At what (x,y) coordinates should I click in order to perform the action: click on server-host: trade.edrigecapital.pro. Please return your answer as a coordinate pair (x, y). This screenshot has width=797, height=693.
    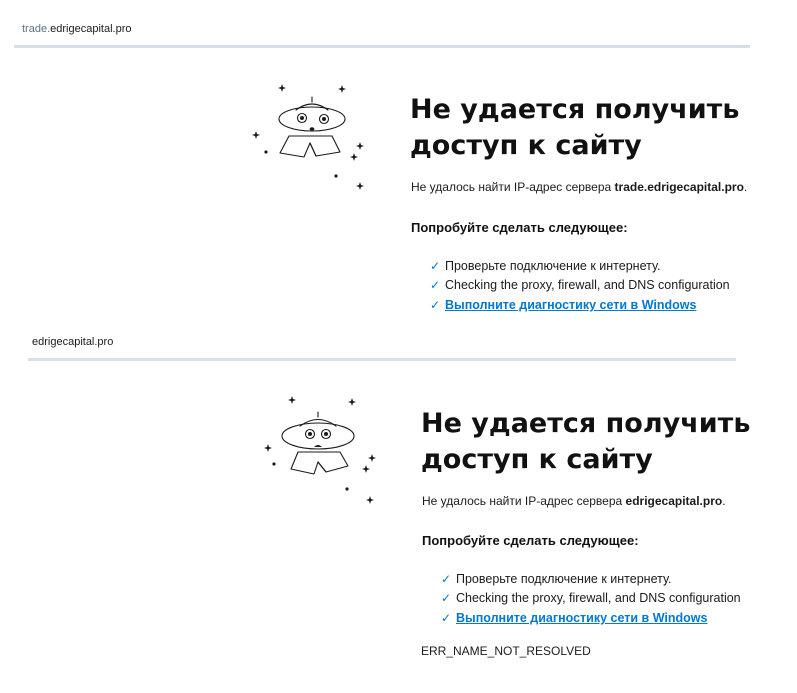
    Looking at the image, I should click on (679, 187).